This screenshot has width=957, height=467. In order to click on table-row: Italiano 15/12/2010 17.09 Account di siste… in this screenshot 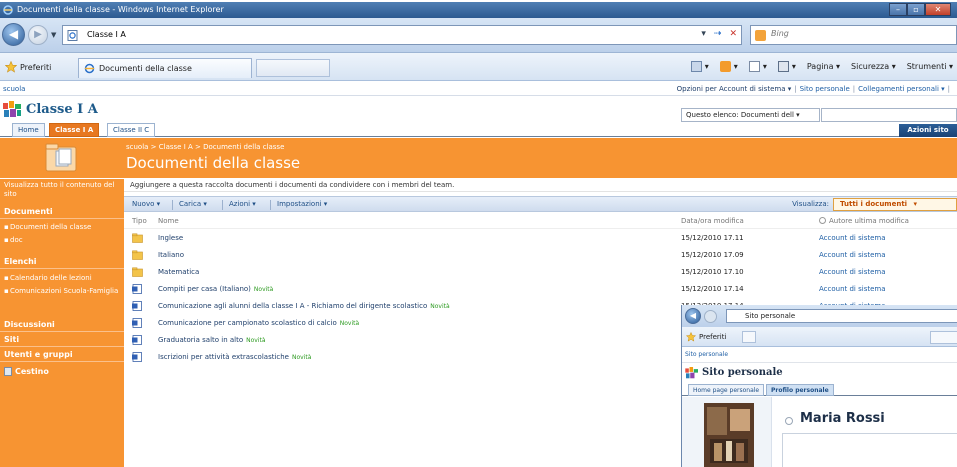, I will do `click(540, 255)`.